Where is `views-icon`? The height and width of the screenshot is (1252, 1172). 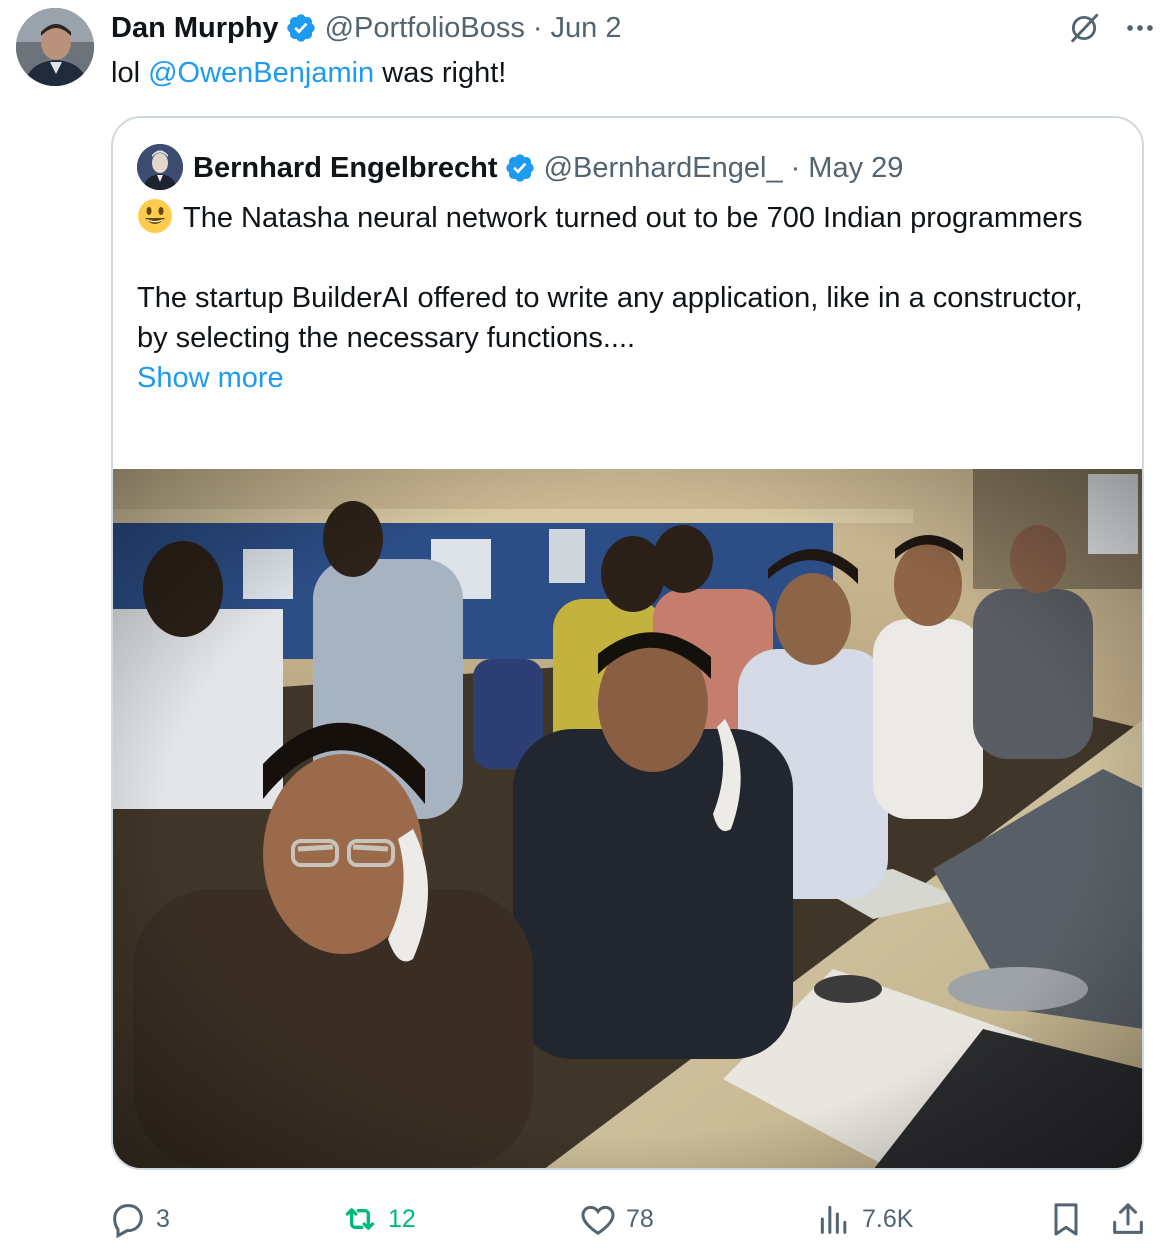
views-icon is located at coordinates (833, 1219).